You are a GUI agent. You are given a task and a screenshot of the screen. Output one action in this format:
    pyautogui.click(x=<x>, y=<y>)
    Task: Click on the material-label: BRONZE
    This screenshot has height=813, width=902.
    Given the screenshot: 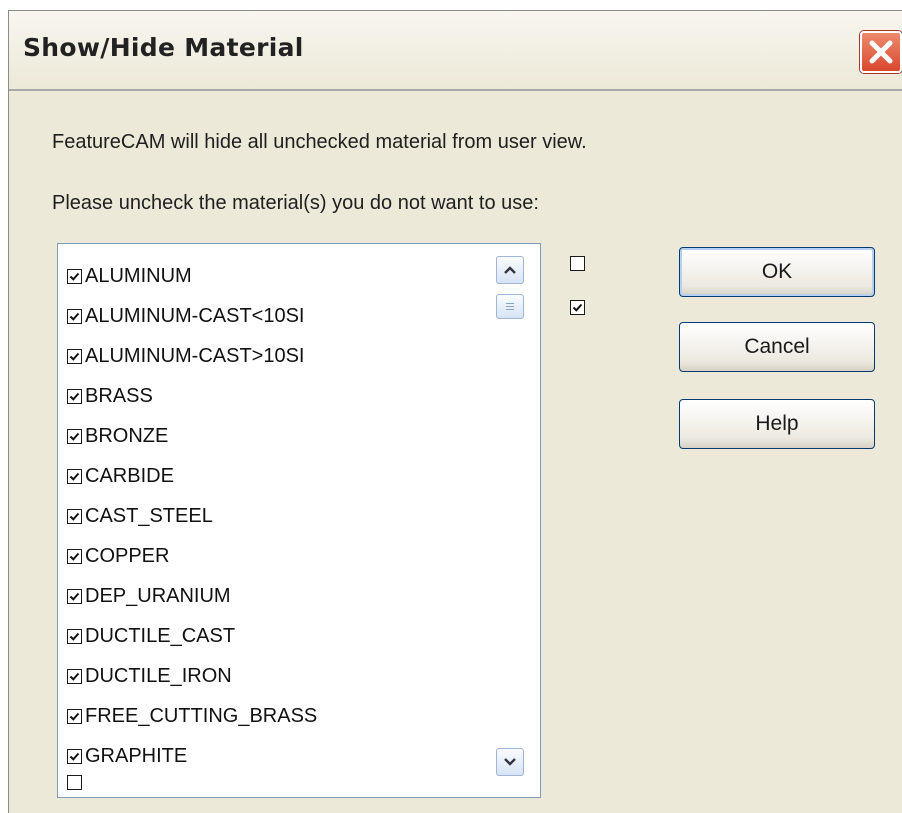 What is the action you would take?
    pyautogui.click(x=127, y=435)
    